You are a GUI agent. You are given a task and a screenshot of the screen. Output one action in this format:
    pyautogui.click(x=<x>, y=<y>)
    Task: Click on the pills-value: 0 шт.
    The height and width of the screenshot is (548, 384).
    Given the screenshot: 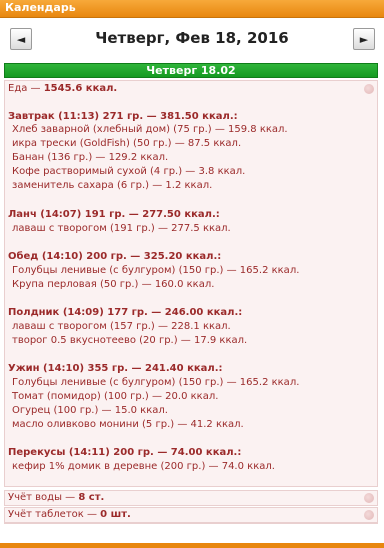 What is the action you would take?
    pyautogui.click(x=115, y=514)
    